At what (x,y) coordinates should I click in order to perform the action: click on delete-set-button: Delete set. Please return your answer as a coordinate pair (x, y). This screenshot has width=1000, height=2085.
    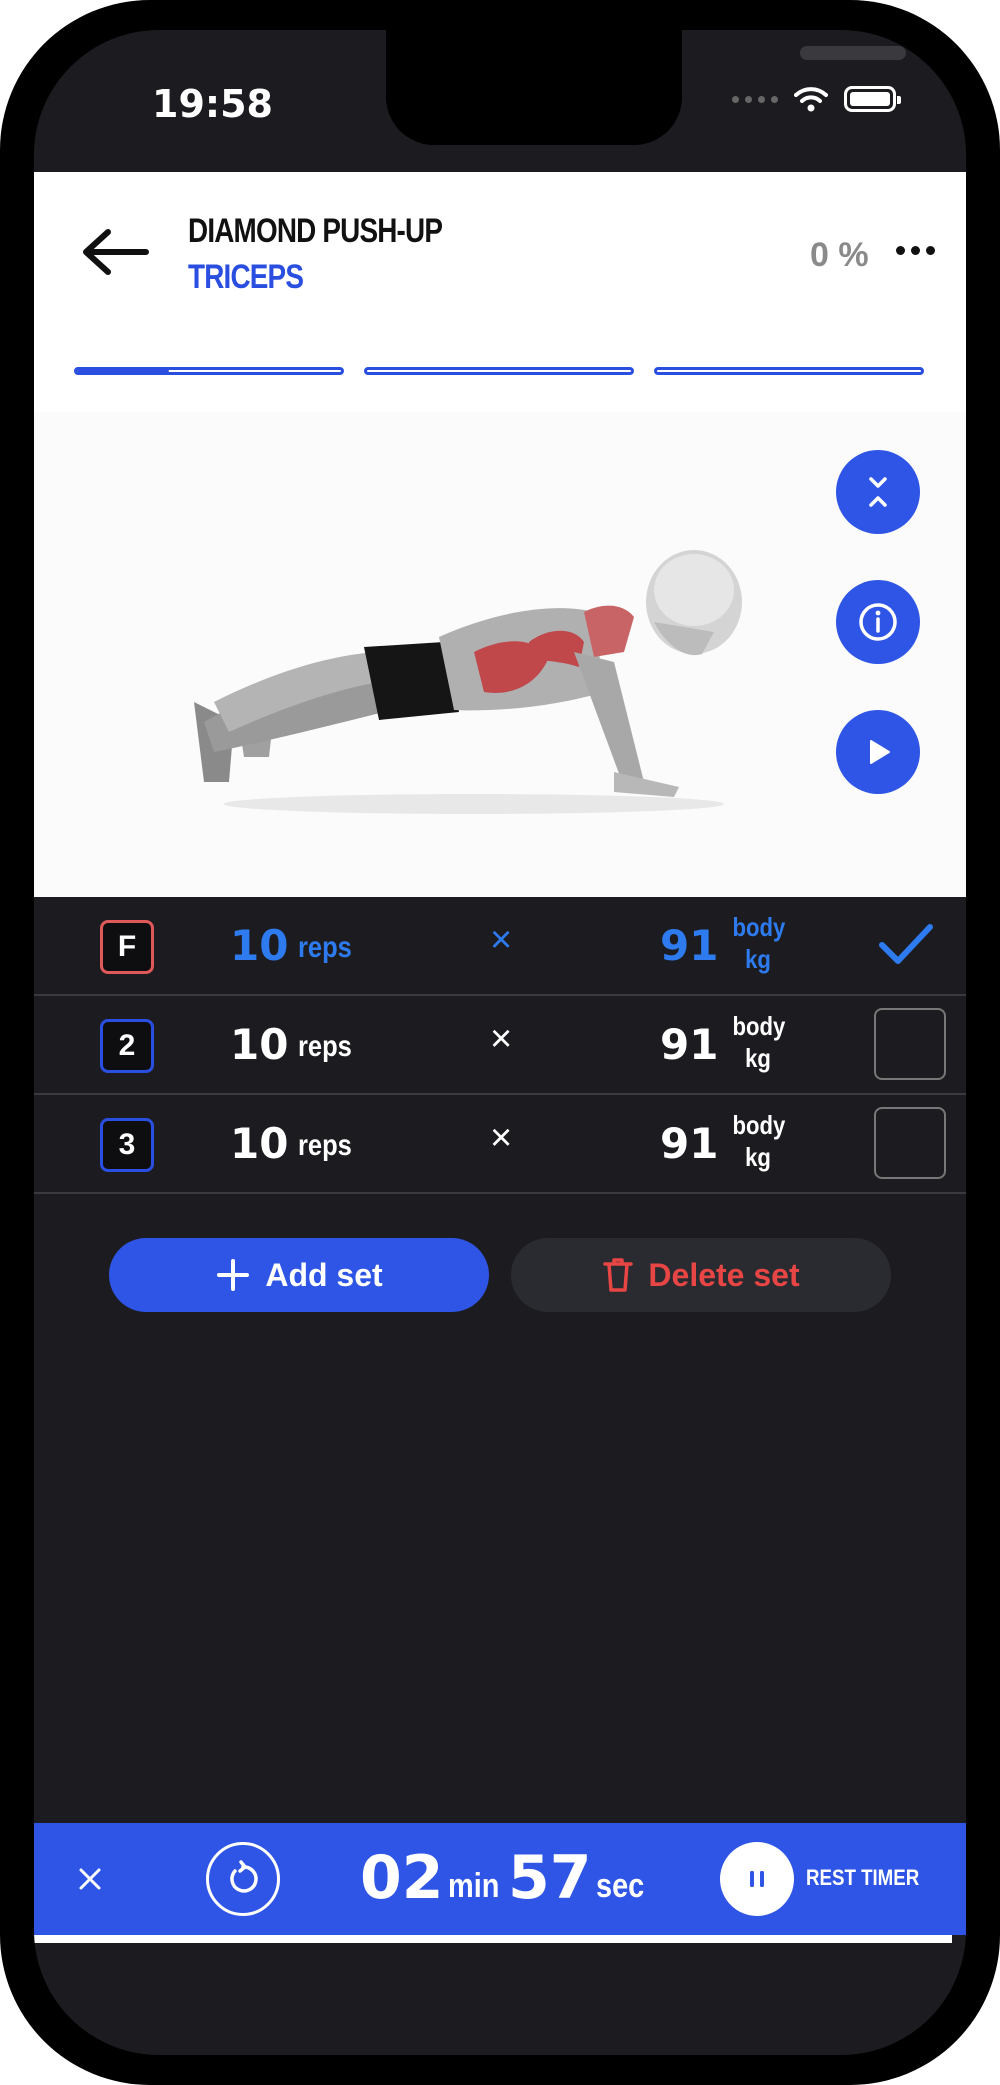
    Looking at the image, I should click on (701, 1275).